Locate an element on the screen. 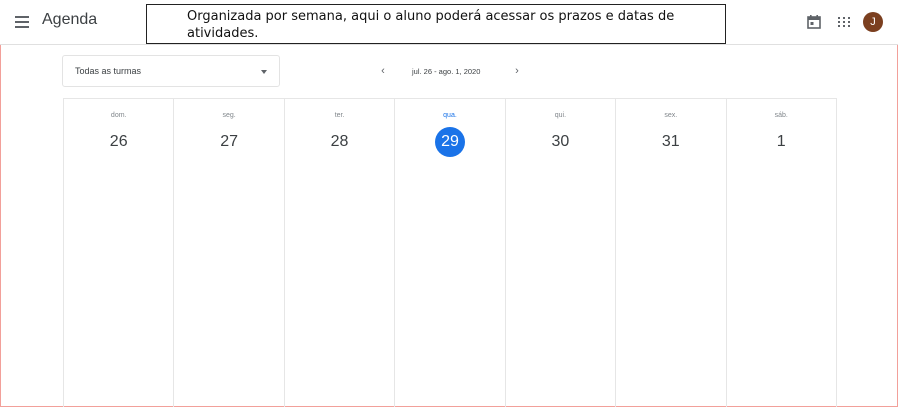 This screenshot has height=407, width=898. calendar-icon is located at coordinates (814, 22).